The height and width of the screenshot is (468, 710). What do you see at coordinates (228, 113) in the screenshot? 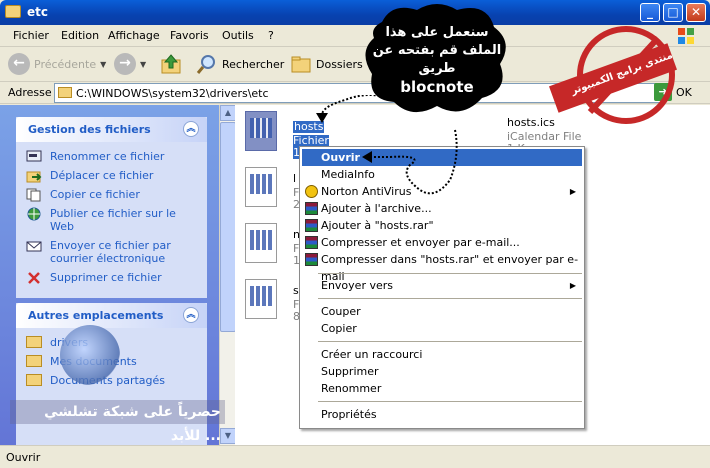
I see `scroll-up-icon: ▲` at bounding box center [228, 113].